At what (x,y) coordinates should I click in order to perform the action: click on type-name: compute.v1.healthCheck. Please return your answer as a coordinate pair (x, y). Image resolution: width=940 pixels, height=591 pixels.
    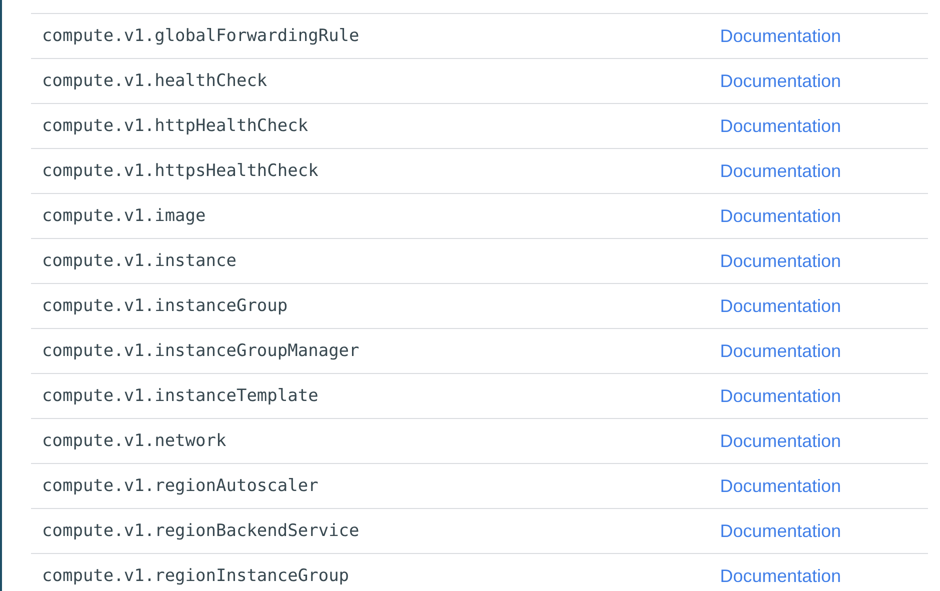
    Looking at the image, I should click on (154, 81).